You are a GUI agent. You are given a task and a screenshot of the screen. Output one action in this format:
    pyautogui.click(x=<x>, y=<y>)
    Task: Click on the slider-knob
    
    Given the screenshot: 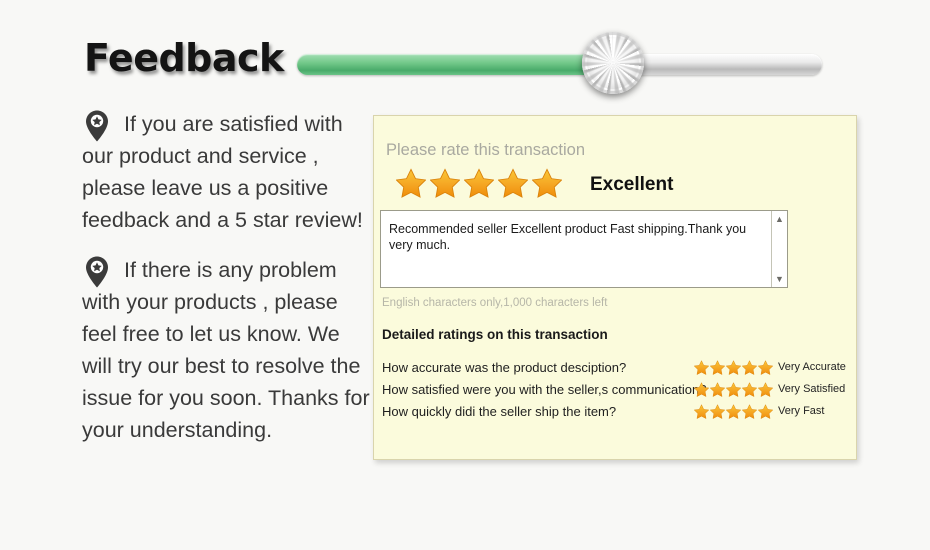 What is the action you would take?
    pyautogui.click(x=613, y=63)
    